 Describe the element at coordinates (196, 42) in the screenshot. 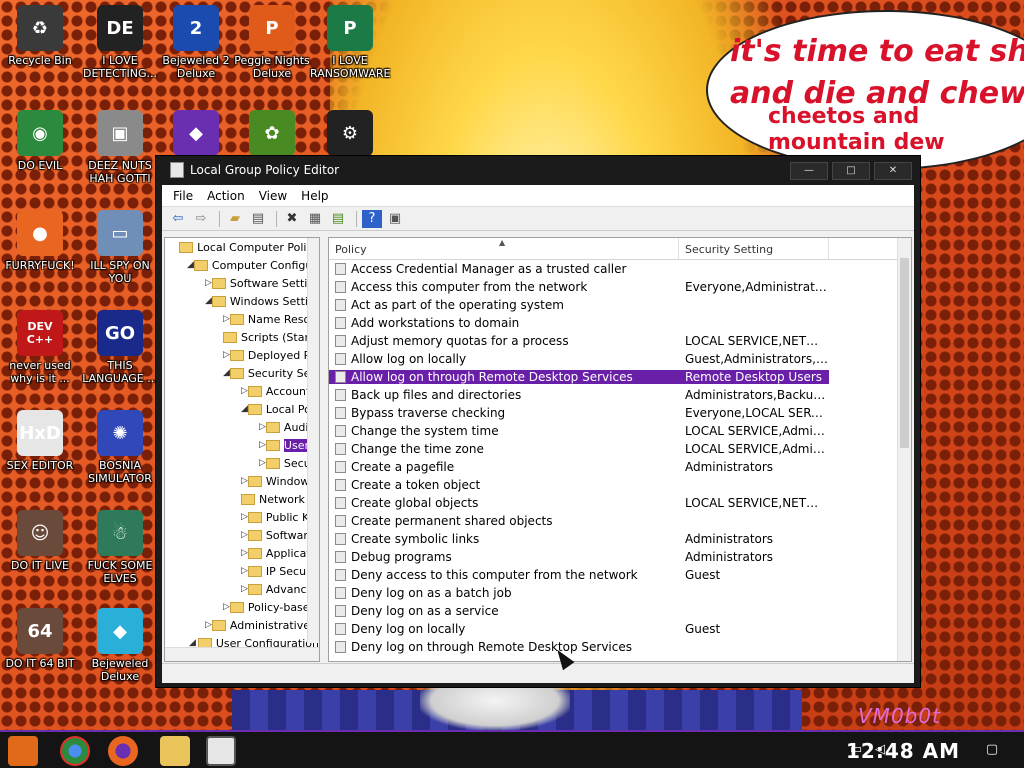

I see `desktop-shortcut: 2 Bejeweled 2 Deluxe` at that location.